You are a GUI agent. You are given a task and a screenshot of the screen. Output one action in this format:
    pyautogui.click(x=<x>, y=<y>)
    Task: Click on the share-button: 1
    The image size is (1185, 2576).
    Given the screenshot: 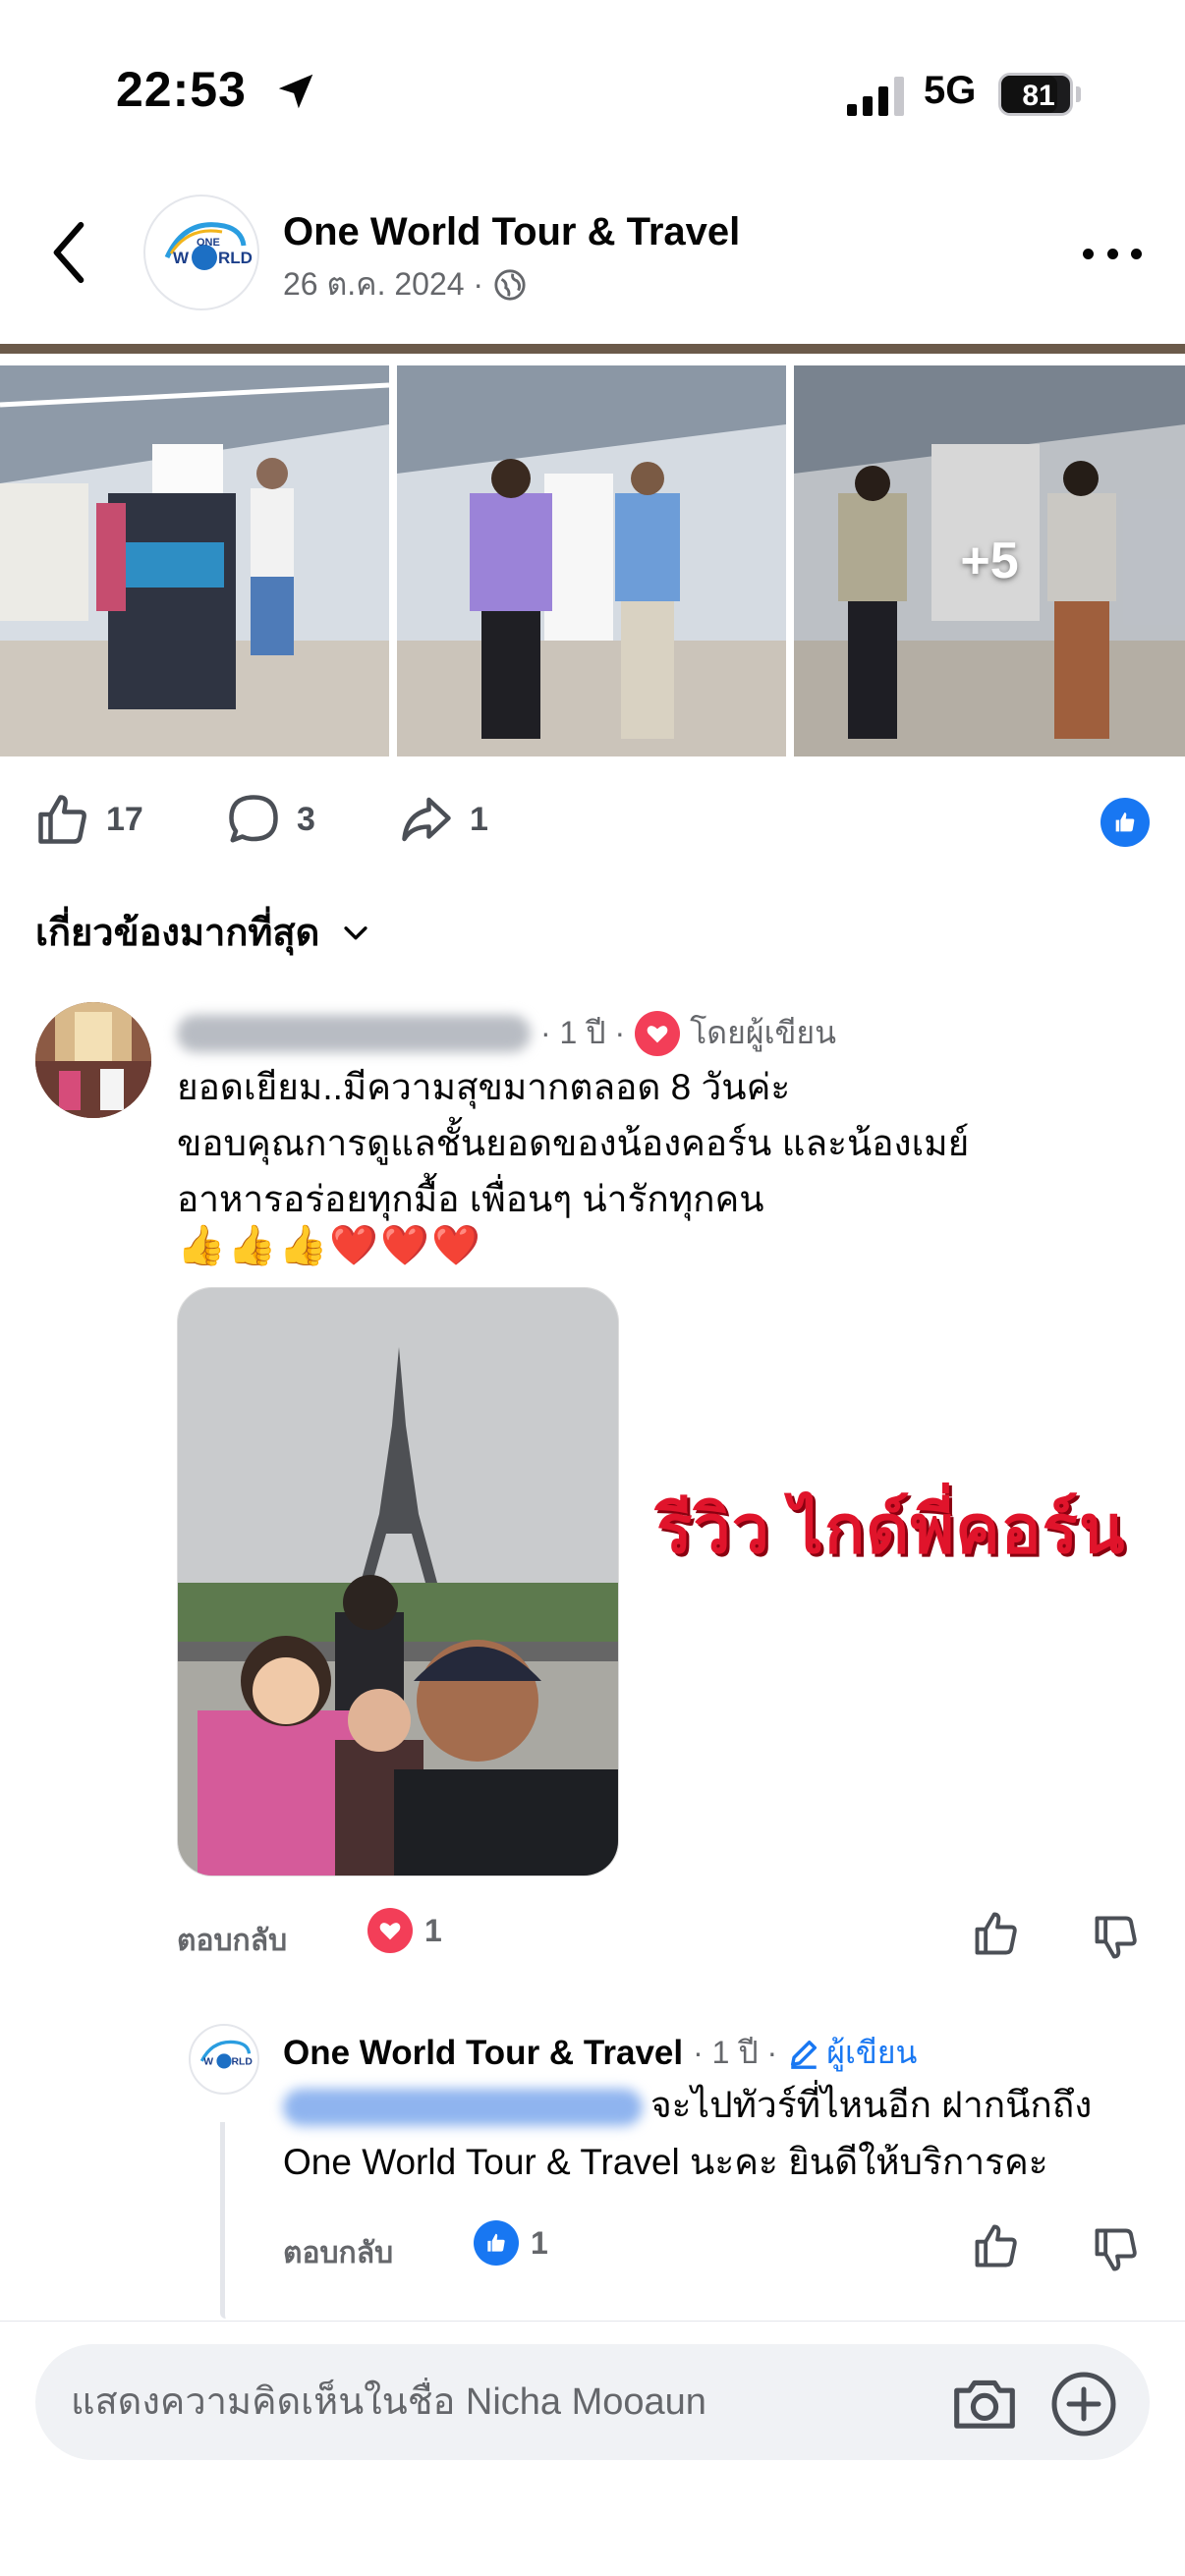 What is the action you would take?
    pyautogui.click(x=443, y=819)
    